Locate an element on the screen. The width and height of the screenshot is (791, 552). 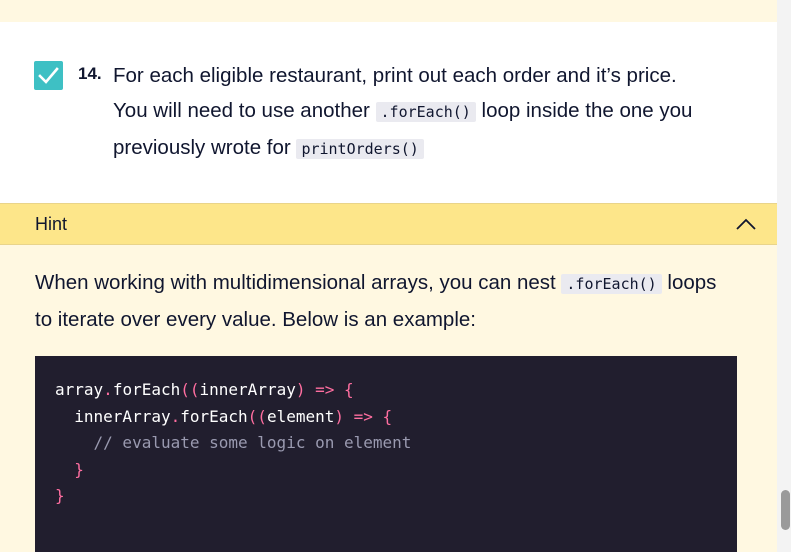
inline-code-printorders: printOrders() is located at coordinates (360, 149).